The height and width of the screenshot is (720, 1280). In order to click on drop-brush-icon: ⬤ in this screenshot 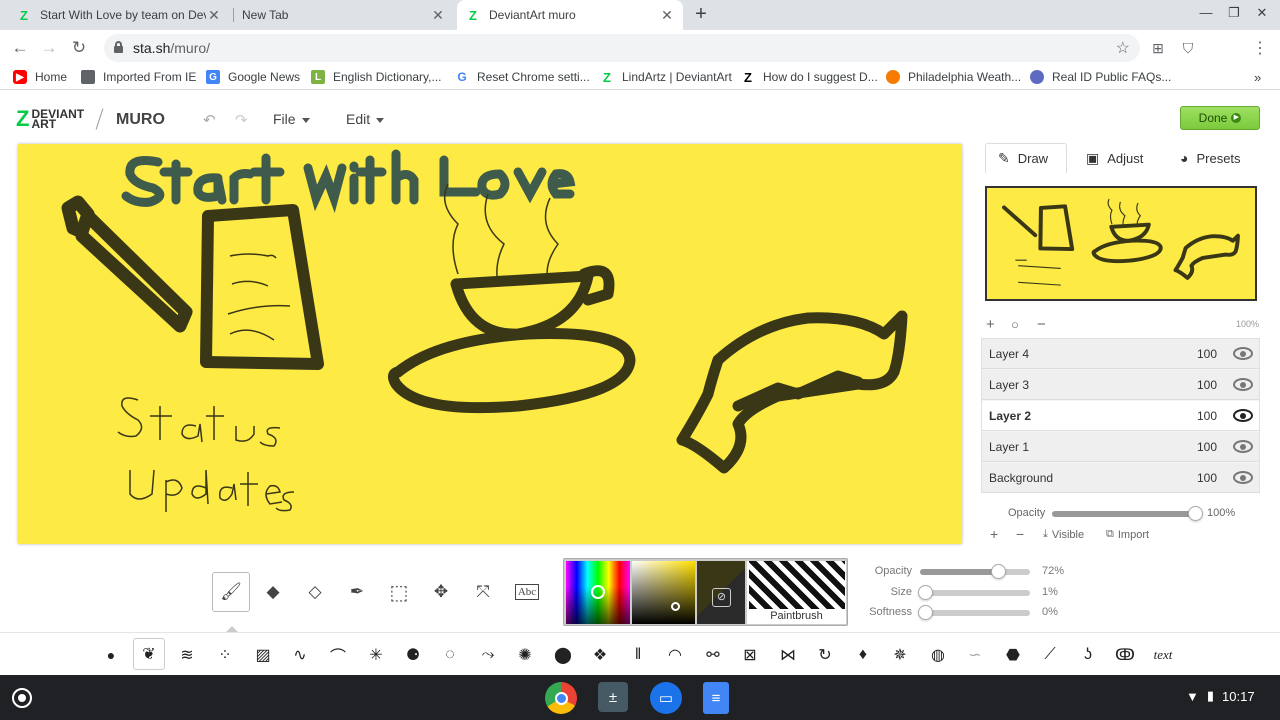, I will do `click(563, 655)`.